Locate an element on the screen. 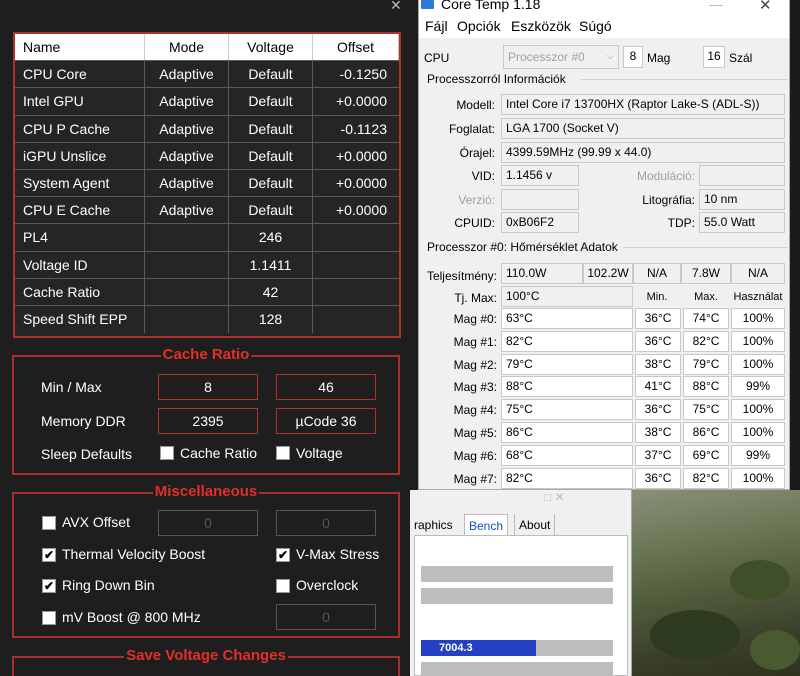 This screenshot has height=676, width=800. avx-offset-checkbox is located at coordinates (49, 523).